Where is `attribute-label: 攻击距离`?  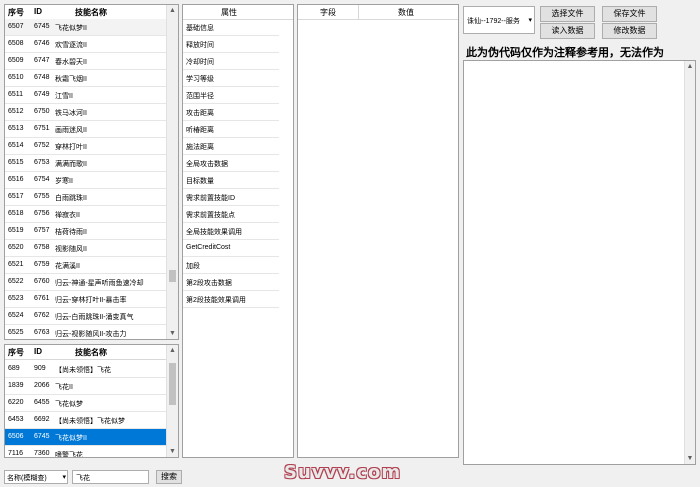
attribute-label: 攻击距离 is located at coordinates (200, 113).